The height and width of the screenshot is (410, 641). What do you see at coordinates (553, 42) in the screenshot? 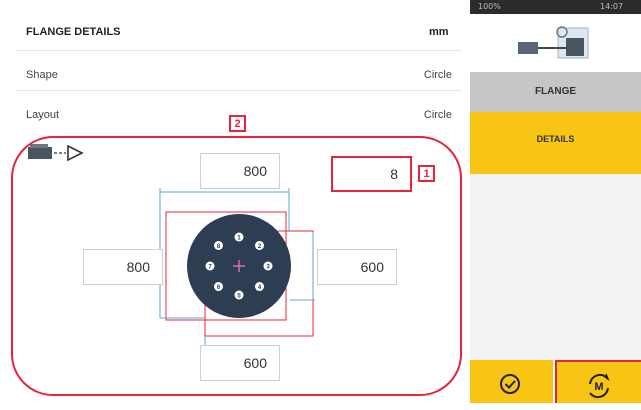
I see `machine-train-icon` at bounding box center [553, 42].